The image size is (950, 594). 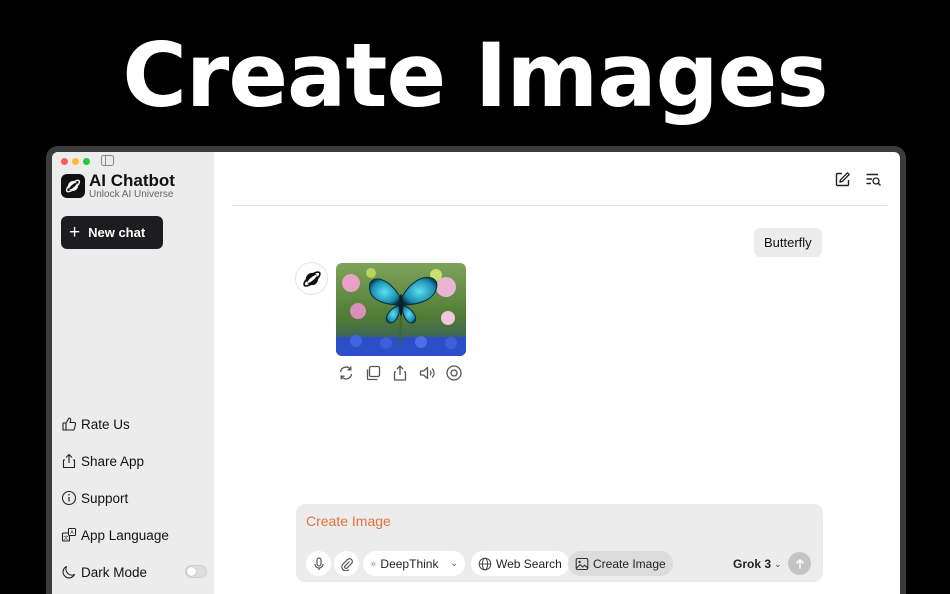 What do you see at coordinates (409, 563) in the screenshot?
I see `deepthink-label: DeepThink` at bounding box center [409, 563].